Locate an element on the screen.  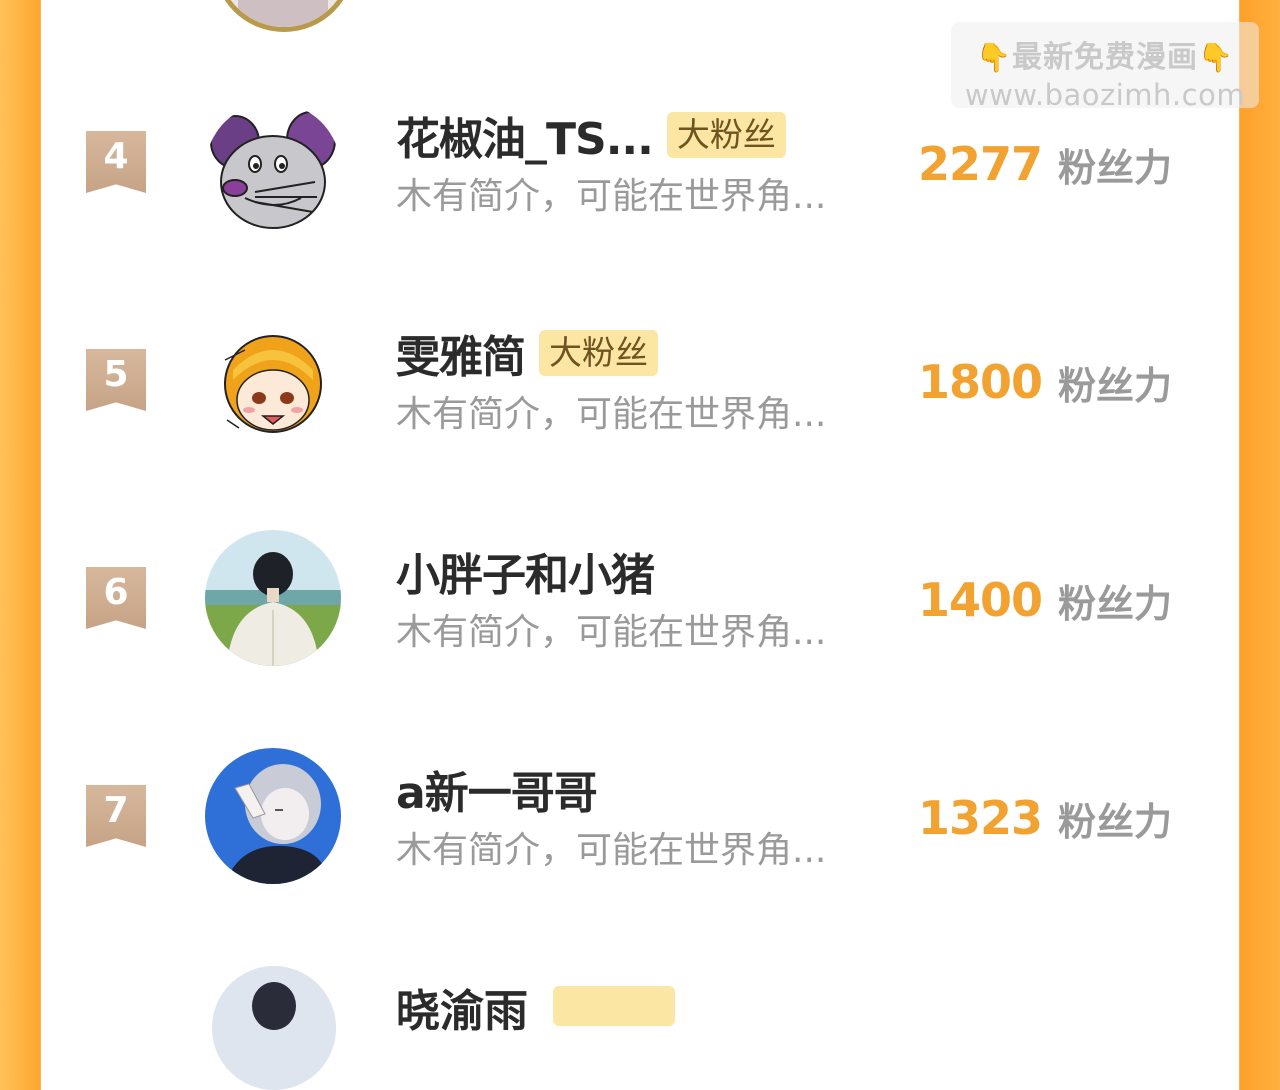
fan-power-value: 1800 is located at coordinates (980, 382).